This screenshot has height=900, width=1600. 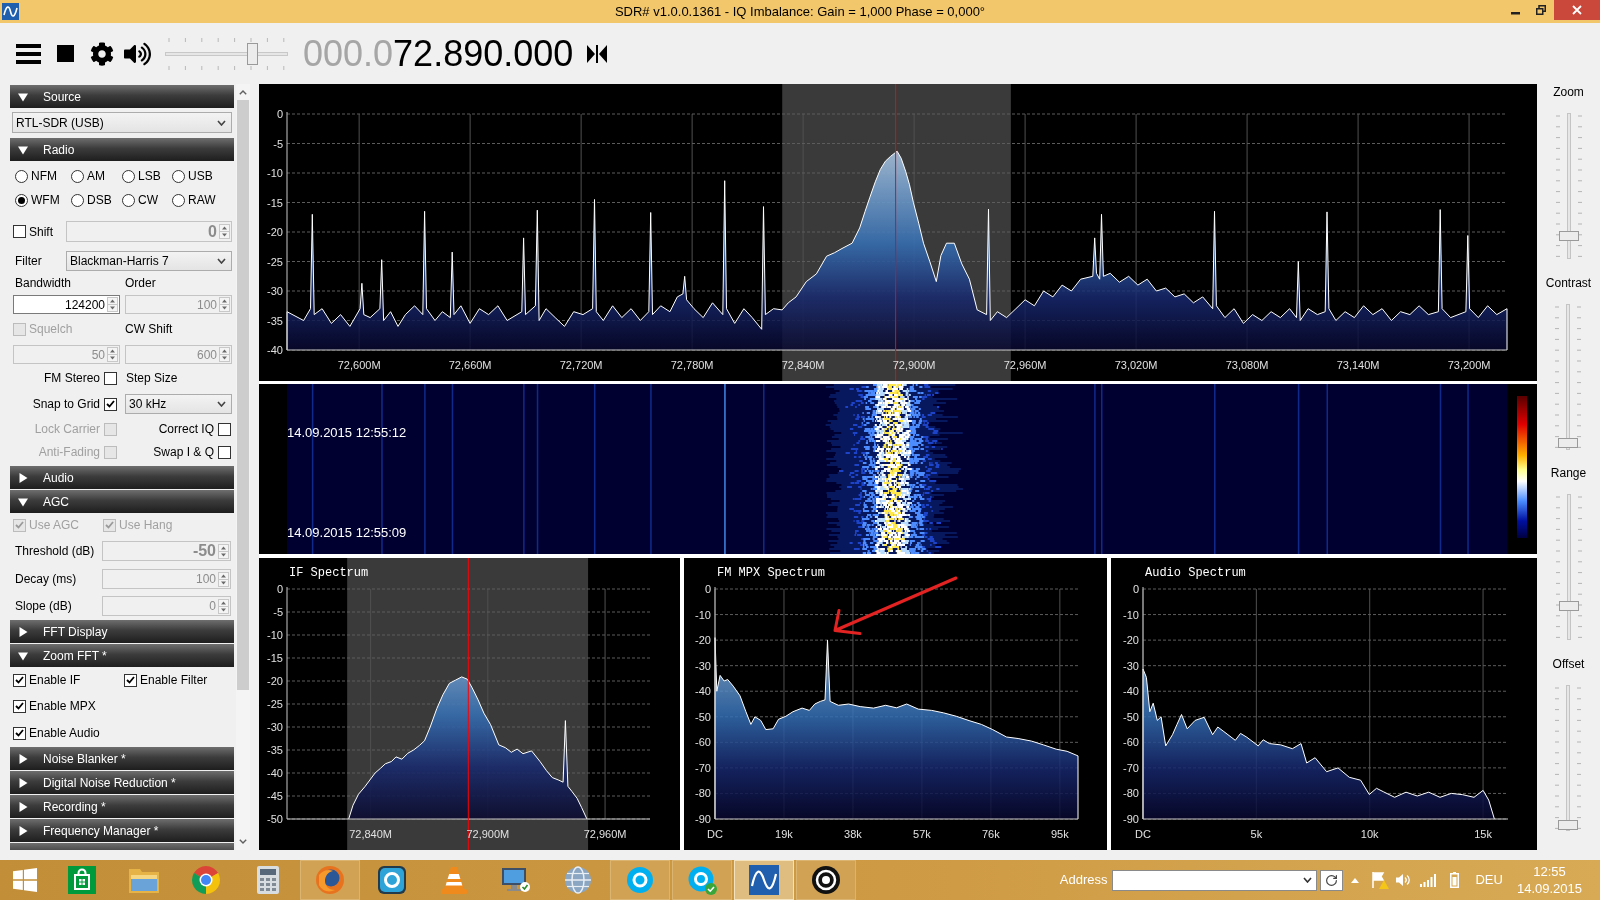 What do you see at coordinates (1541, 10) in the screenshot?
I see `restore-icon` at bounding box center [1541, 10].